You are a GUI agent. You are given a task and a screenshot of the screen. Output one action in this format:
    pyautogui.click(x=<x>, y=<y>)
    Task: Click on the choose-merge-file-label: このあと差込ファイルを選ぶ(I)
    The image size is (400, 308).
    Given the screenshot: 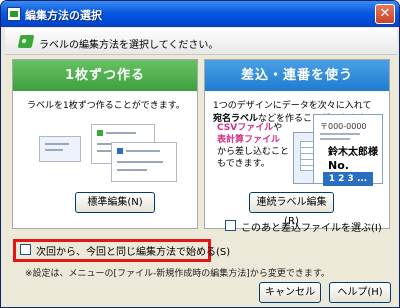 What is the action you would take?
    pyautogui.click(x=311, y=228)
    